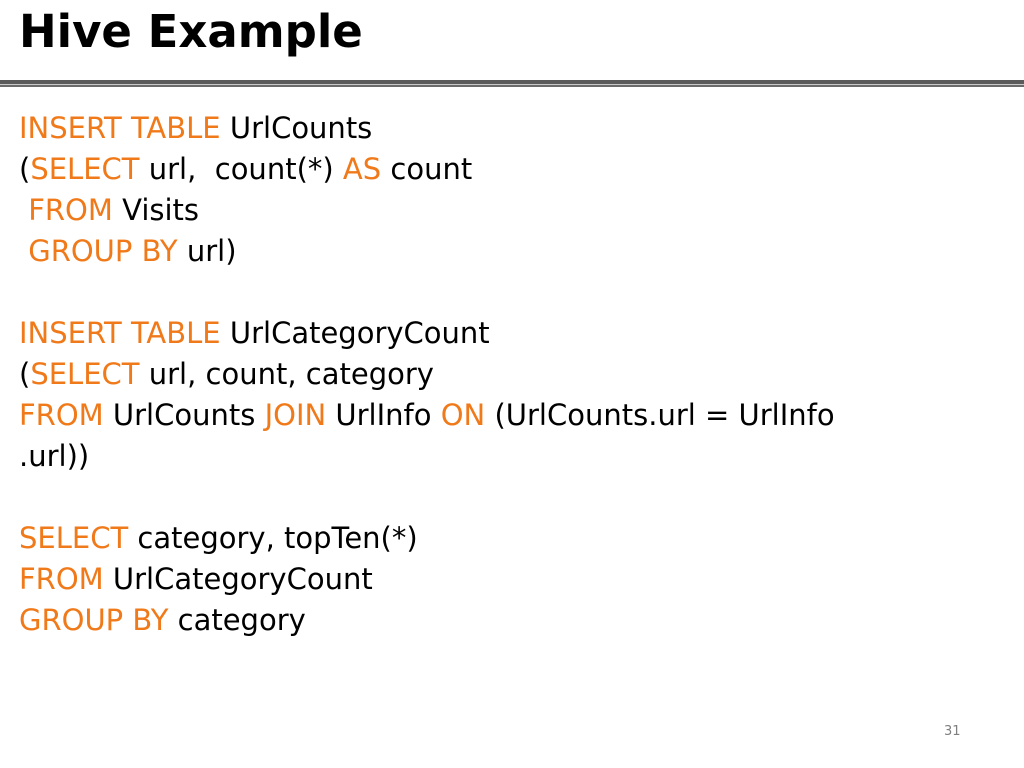 Image resolution: width=1024 pixels, height=768 pixels. What do you see at coordinates (509, 210) in the screenshot?
I see `code-line: FROM Visits` at bounding box center [509, 210].